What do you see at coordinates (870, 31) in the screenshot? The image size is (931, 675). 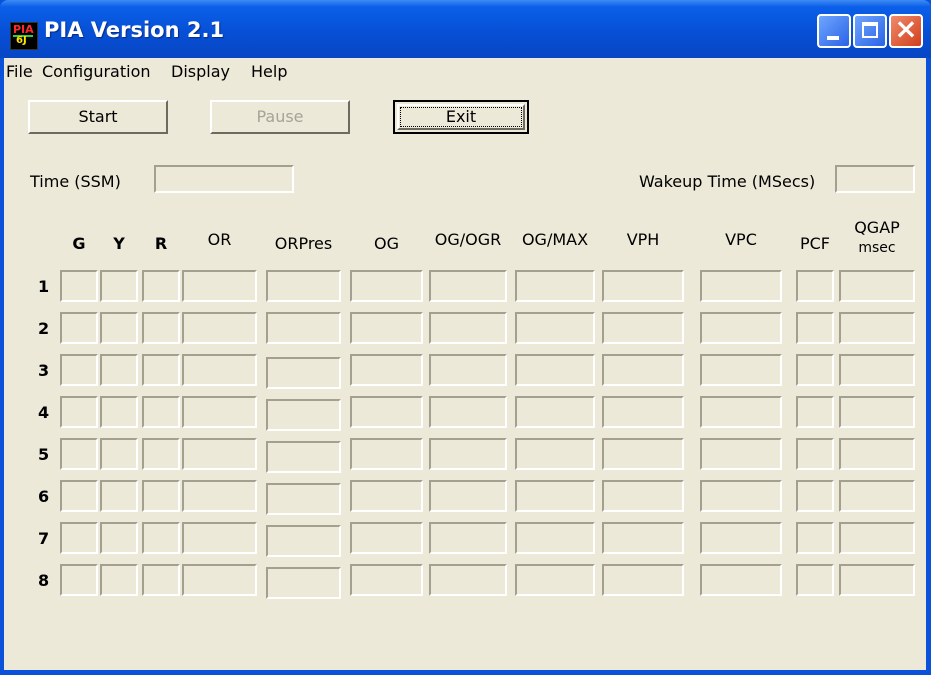 I see `maximize-button` at bounding box center [870, 31].